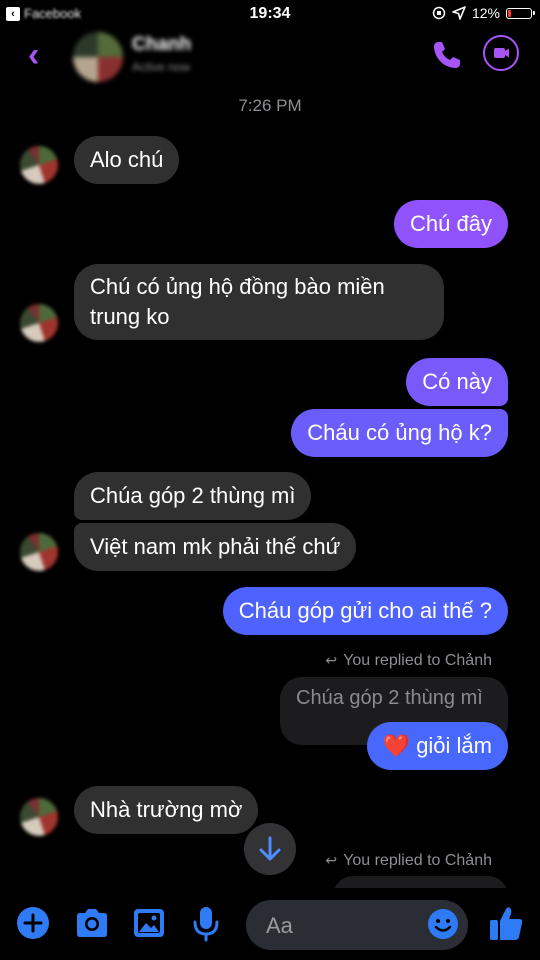  I want to click on outgoing-message: Chú đây, so click(451, 224).